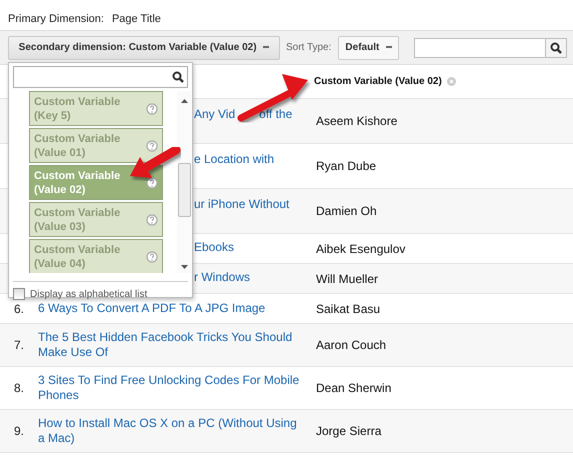 This screenshot has width=573, height=460. What do you see at coordinates (480, 48) in the screenshot?
I see `search-field` at bounding box center [480, 48].